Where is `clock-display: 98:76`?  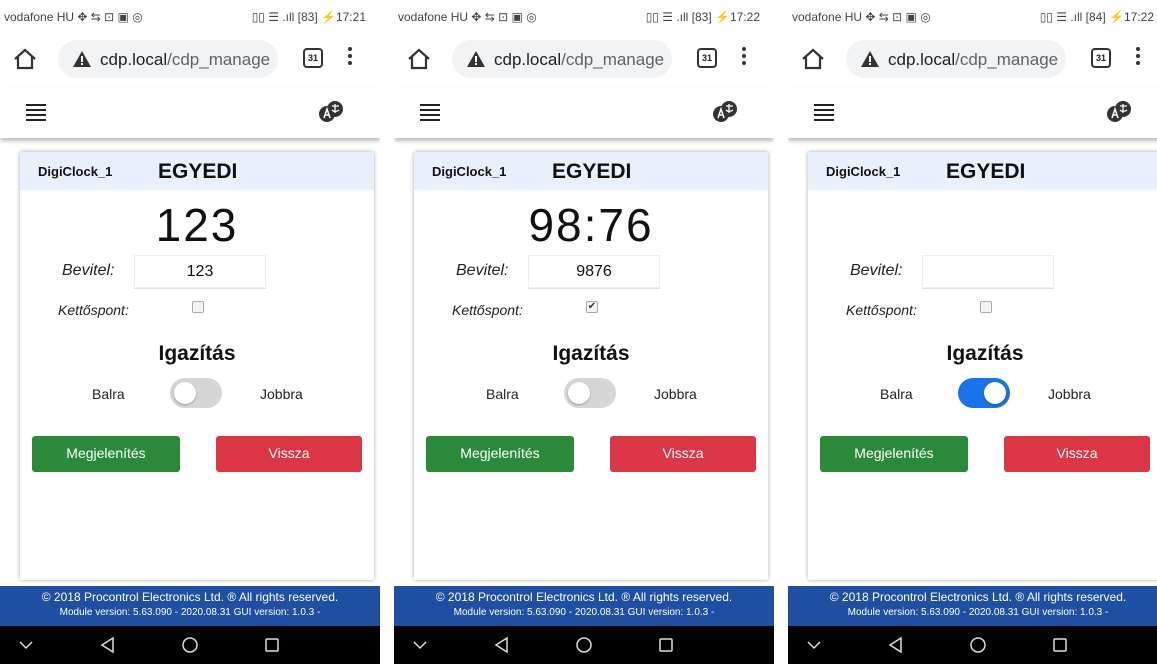
clock-display: 98:76 is located at coordinates (591, 225).